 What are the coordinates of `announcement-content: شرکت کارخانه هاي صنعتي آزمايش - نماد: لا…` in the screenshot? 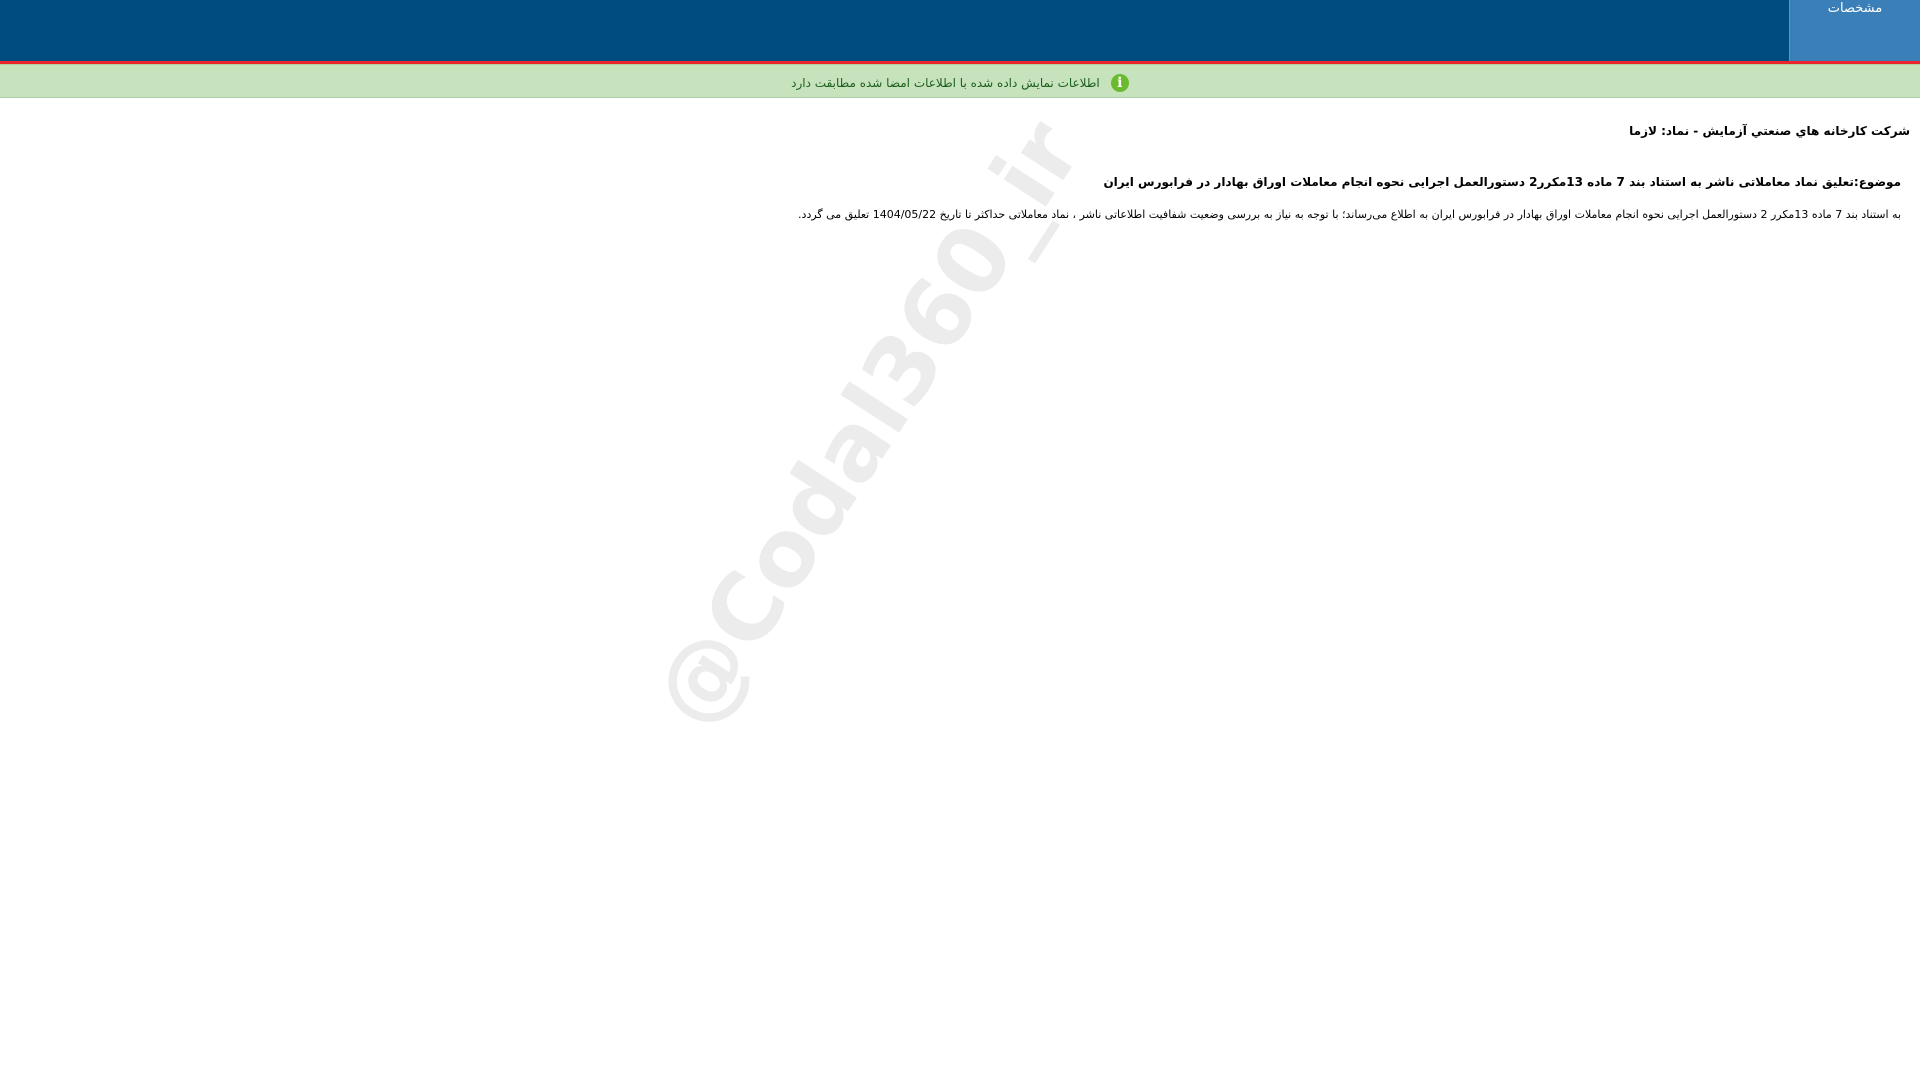 It's located at (965, 172).